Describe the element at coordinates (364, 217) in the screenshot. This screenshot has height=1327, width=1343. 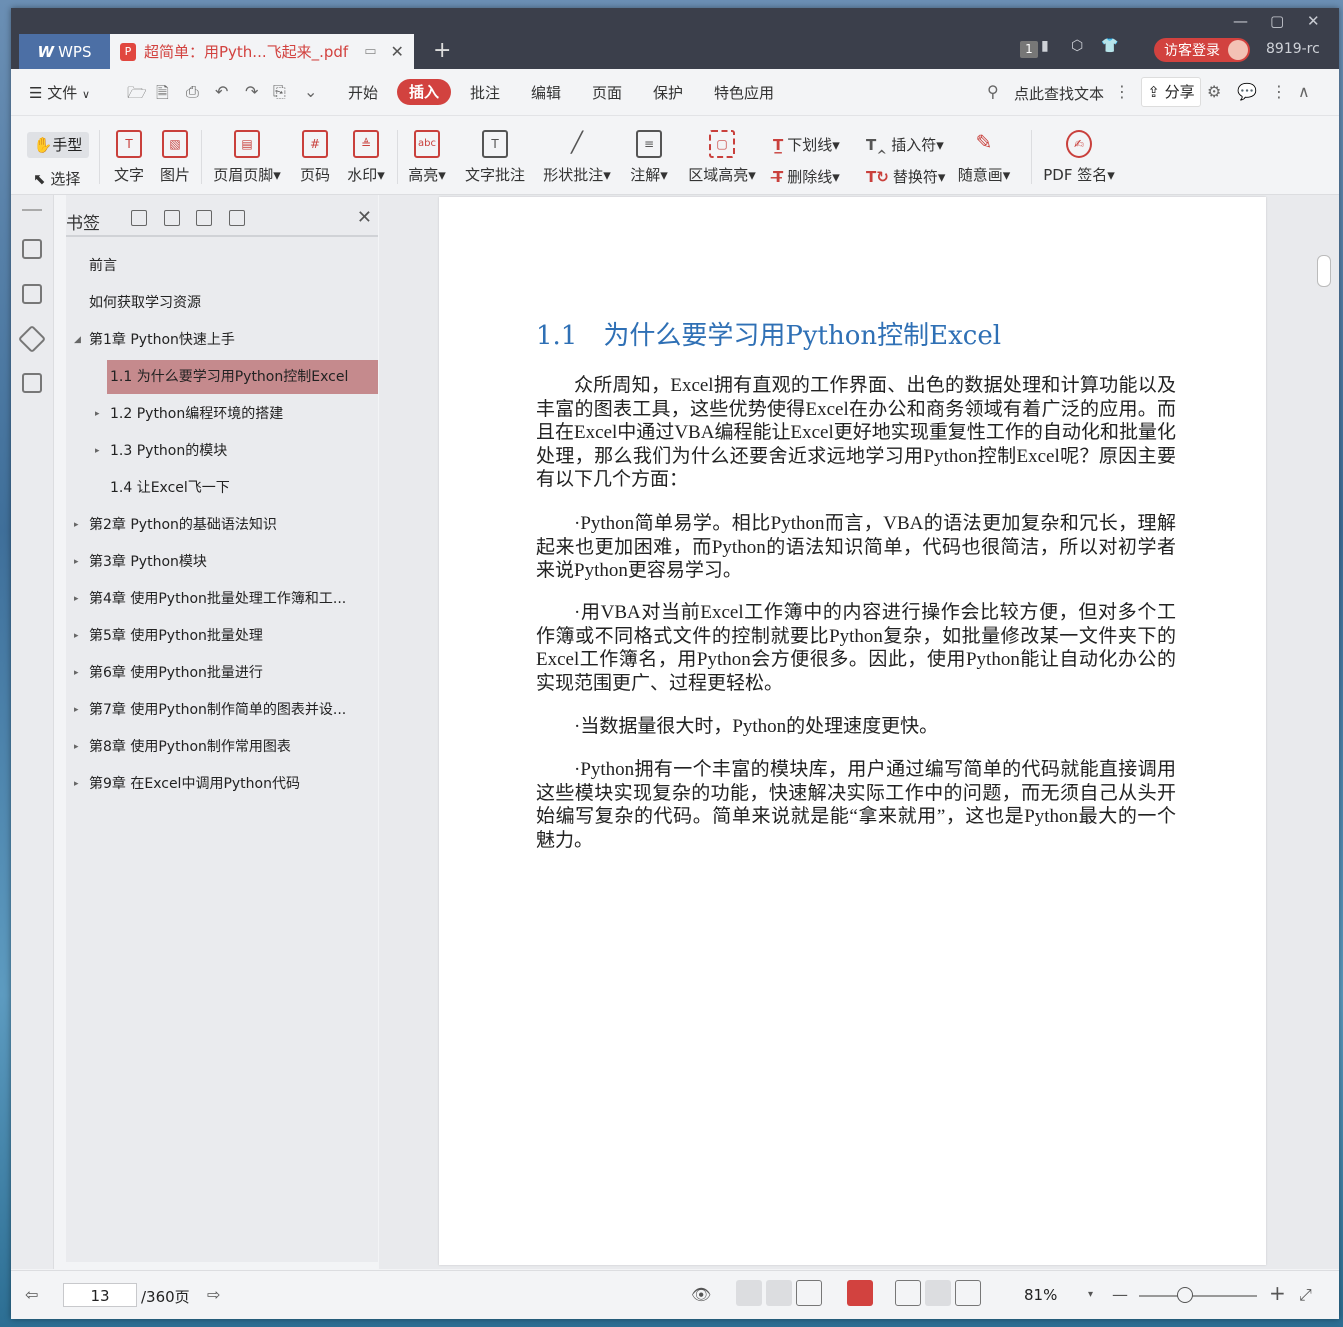
I see `close-panel-icon: ✕` at that location.